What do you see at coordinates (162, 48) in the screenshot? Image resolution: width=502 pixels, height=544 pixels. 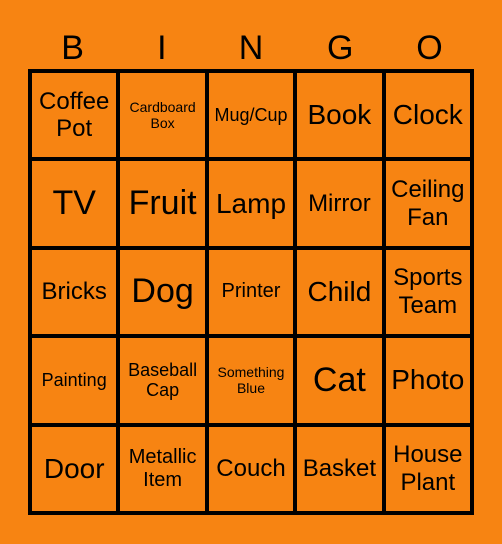 I see `header-letter-i: I` at bounding box center [162, 48].